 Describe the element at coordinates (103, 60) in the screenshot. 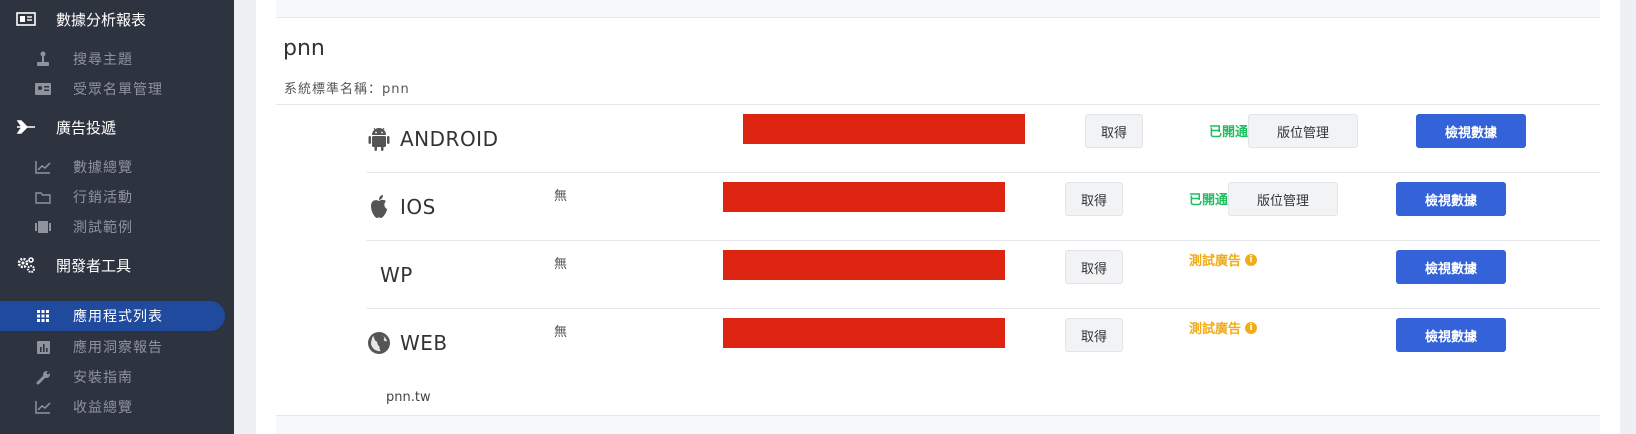

I see `sidebar-item-label: 搜尋主題` at that location.